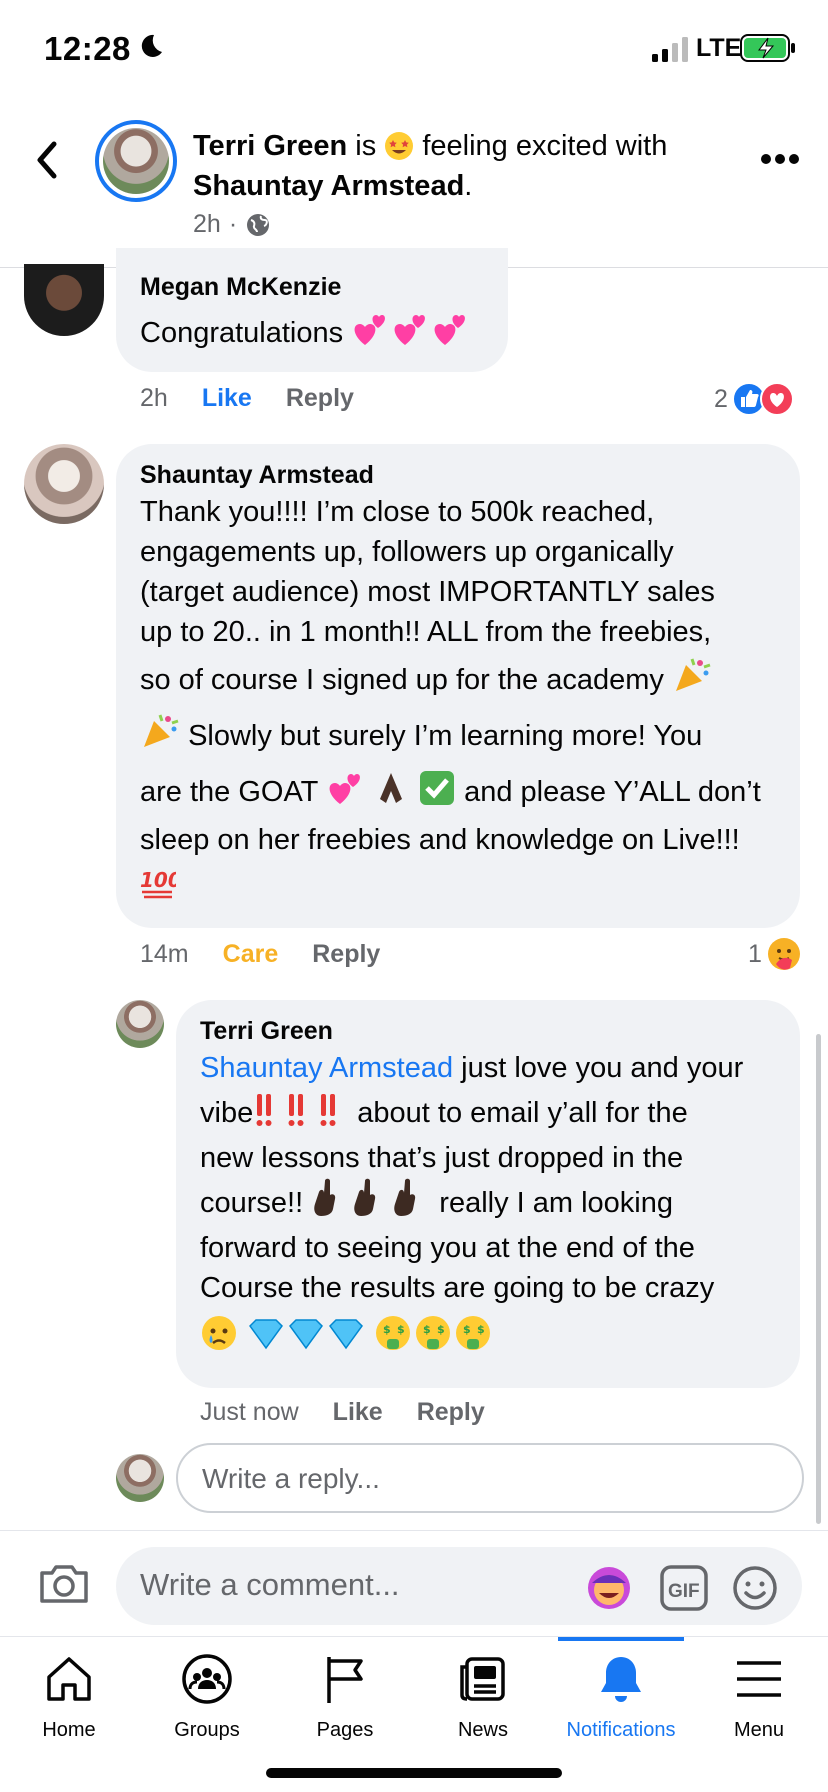 The width and height of the screenshot is (828, 1792). Describe the element at coordinates (219, 1333) in the screenshot. I see `crying-face-emoji-icon` at that location.